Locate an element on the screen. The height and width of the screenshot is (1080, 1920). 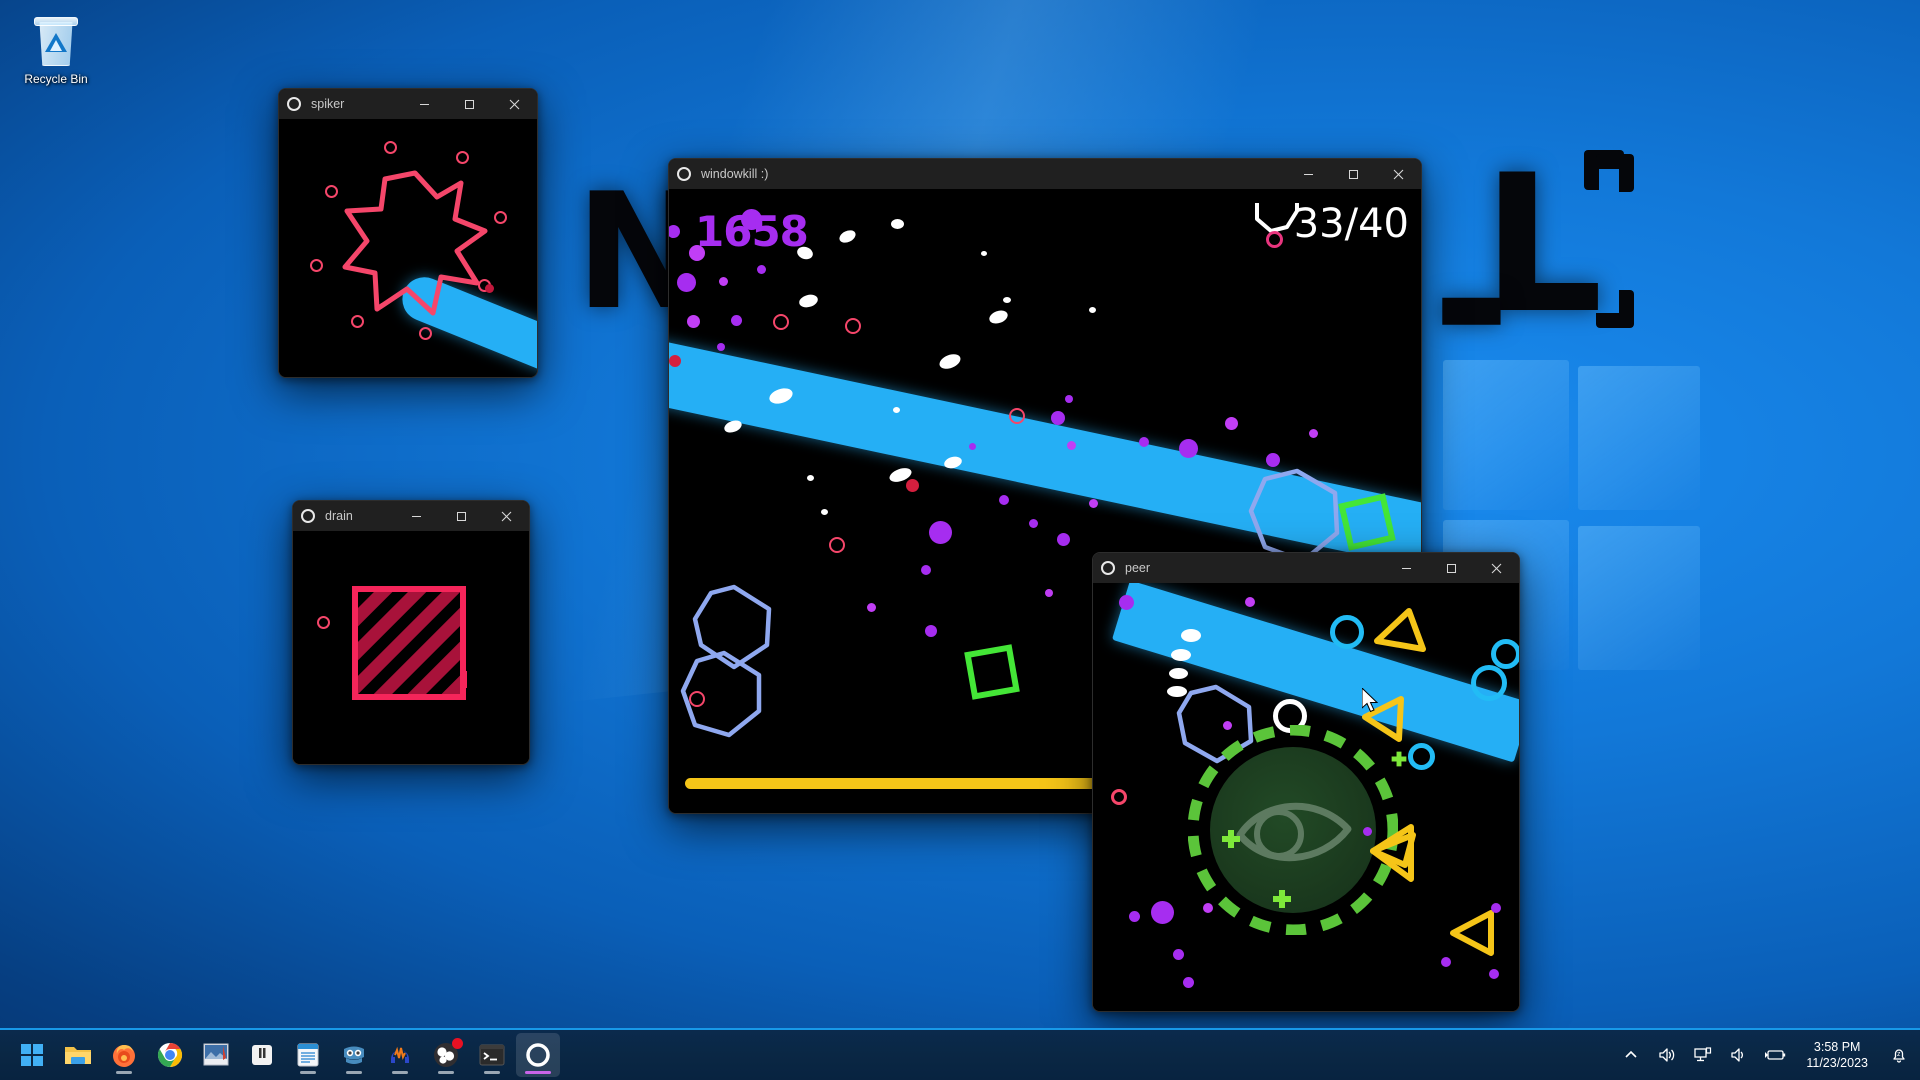
system-tray: 3:58 PM 11/23/2023 z is located at coordinates (1770, 1055).